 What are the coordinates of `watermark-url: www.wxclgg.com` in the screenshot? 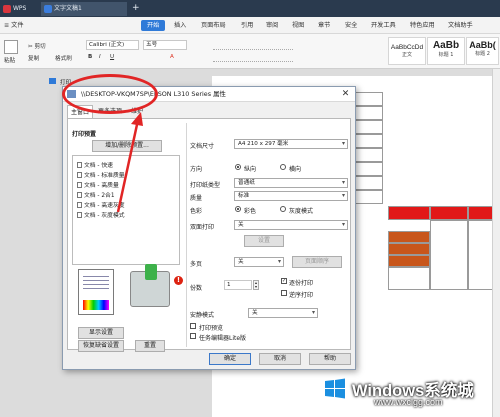 It's located at (408, 402).